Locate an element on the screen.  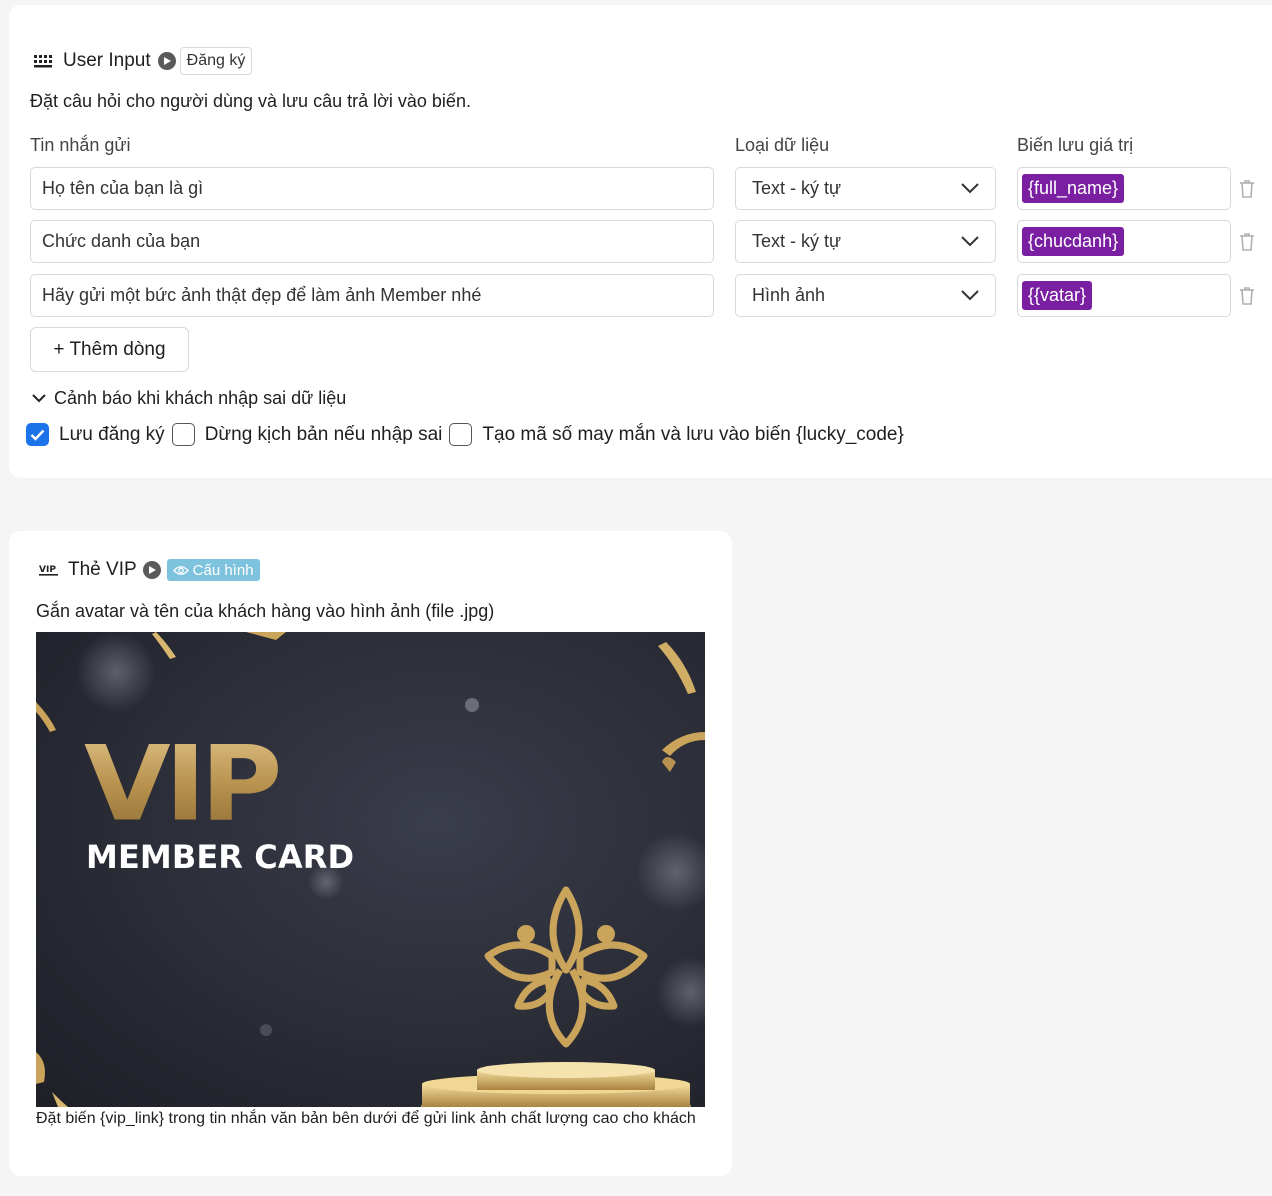
eye-icon is located at coordinates (180, 570).